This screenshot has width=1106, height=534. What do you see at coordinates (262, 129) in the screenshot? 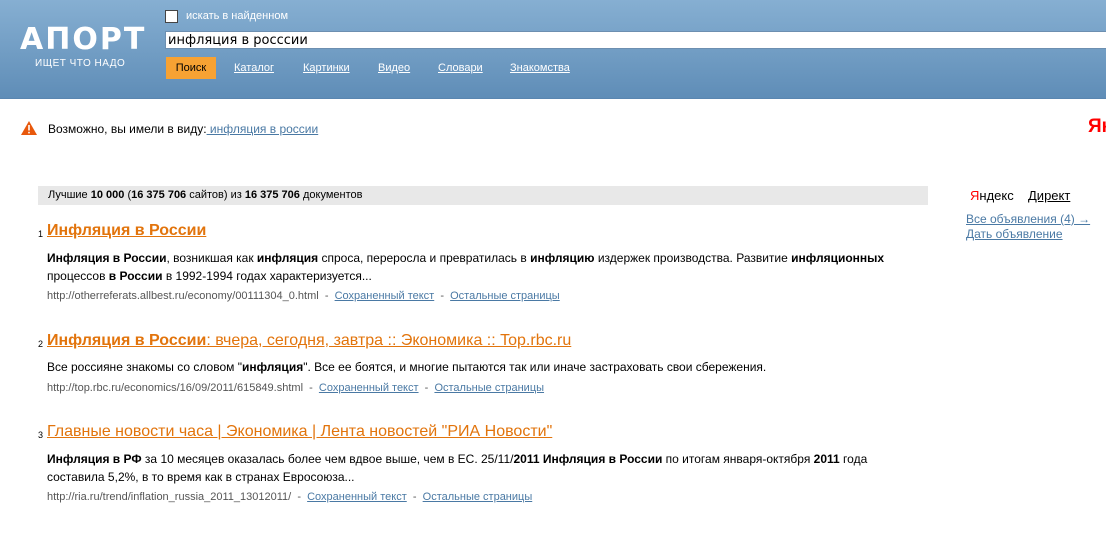
I see `did-you-mean-link: инфляция в россии` at bounding box center [262, 129].